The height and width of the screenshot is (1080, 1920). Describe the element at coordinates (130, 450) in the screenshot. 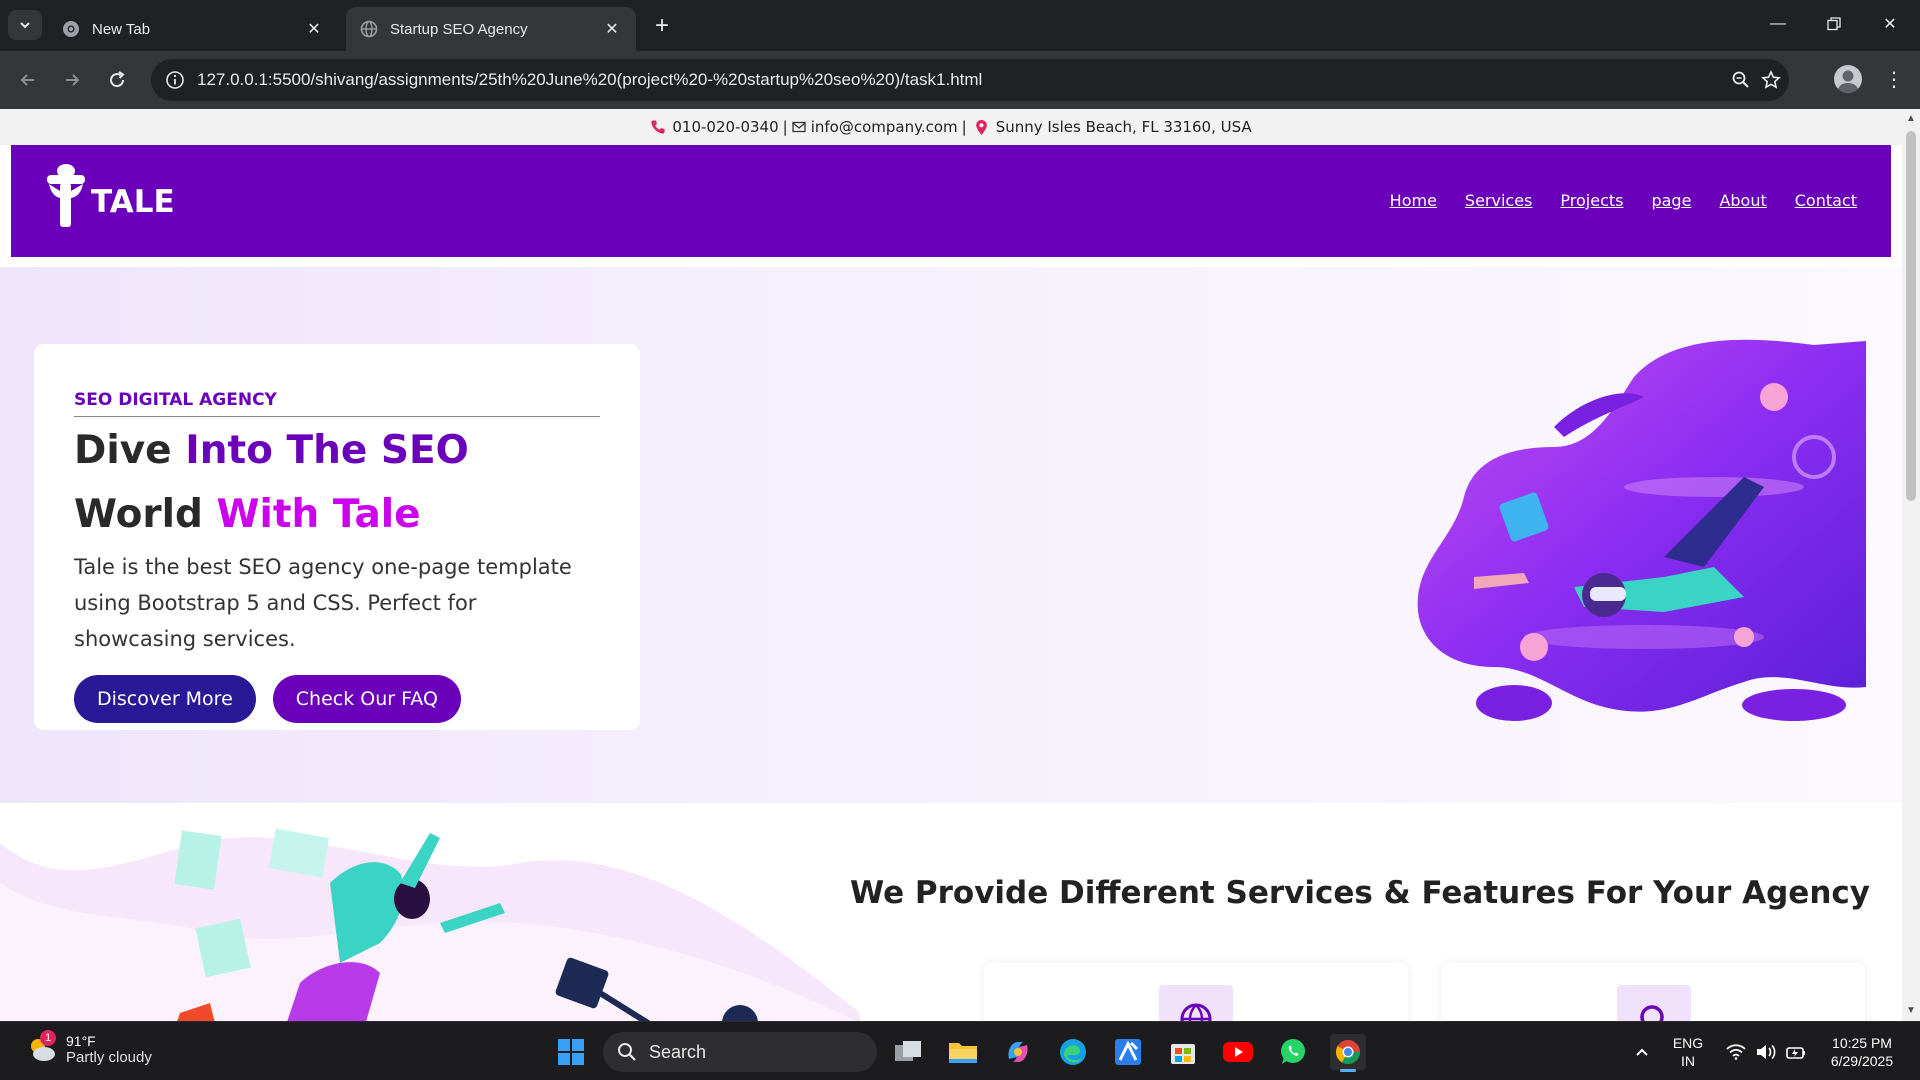

I see `headline-part: Dive` at that location.